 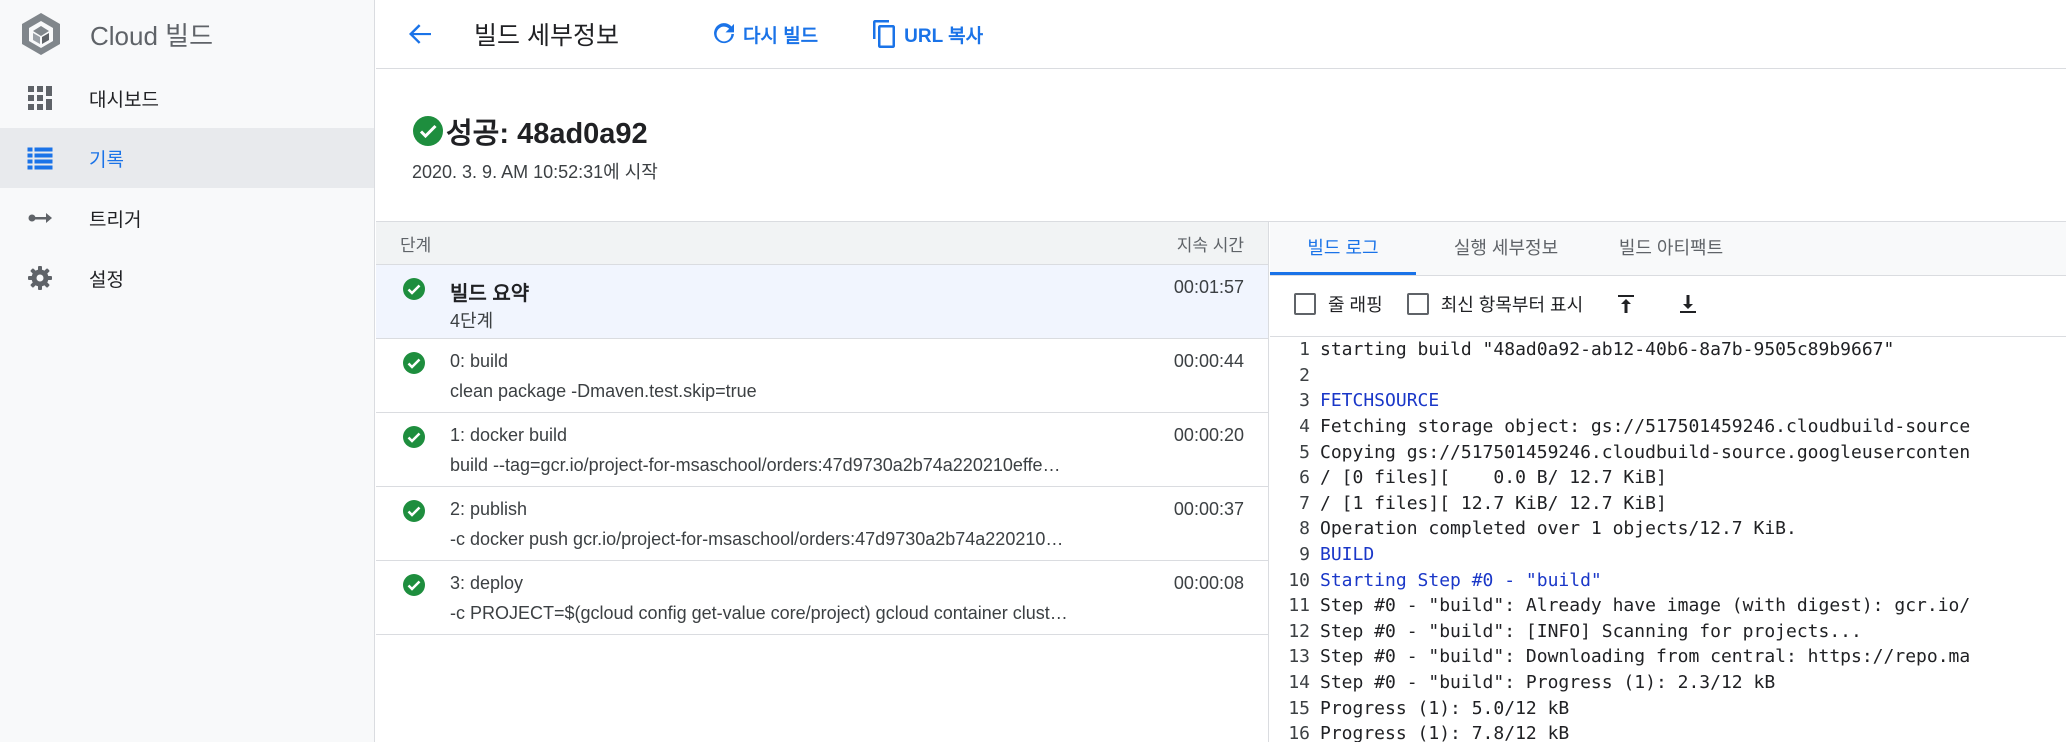 What do you see at coordinates (187, 158) in the screenshot?
I see `sidebar-item-history: 기록` at bounding box center [187, 158].